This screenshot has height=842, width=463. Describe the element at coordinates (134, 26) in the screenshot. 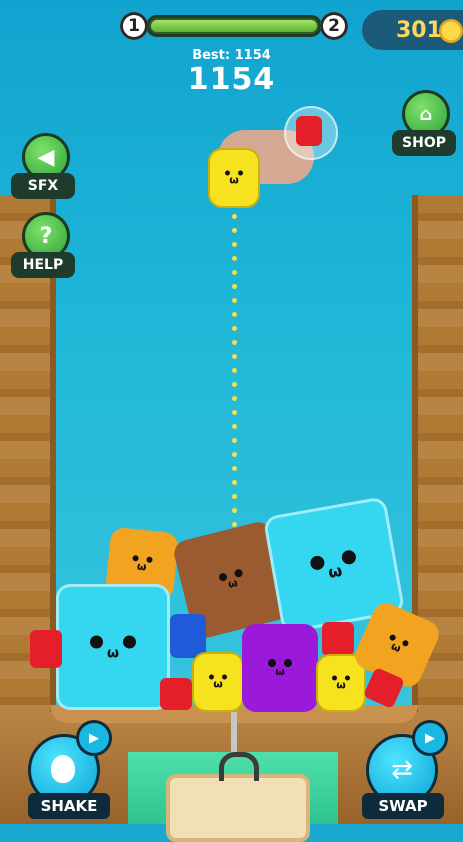

I see `current-level-badge: 1` at that location.